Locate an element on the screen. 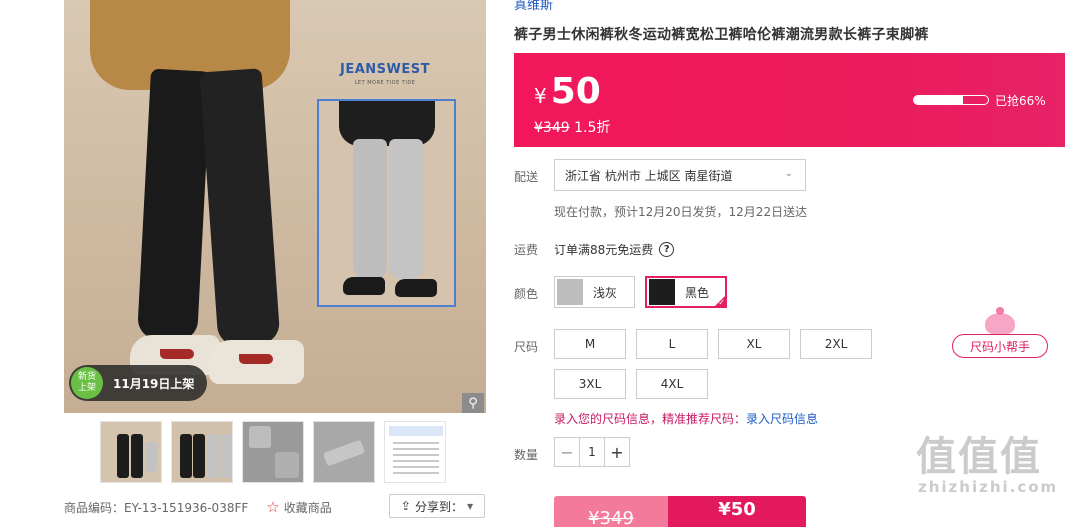  freight-text: 订单满88元免运费 is located at coordinates (604, 250).